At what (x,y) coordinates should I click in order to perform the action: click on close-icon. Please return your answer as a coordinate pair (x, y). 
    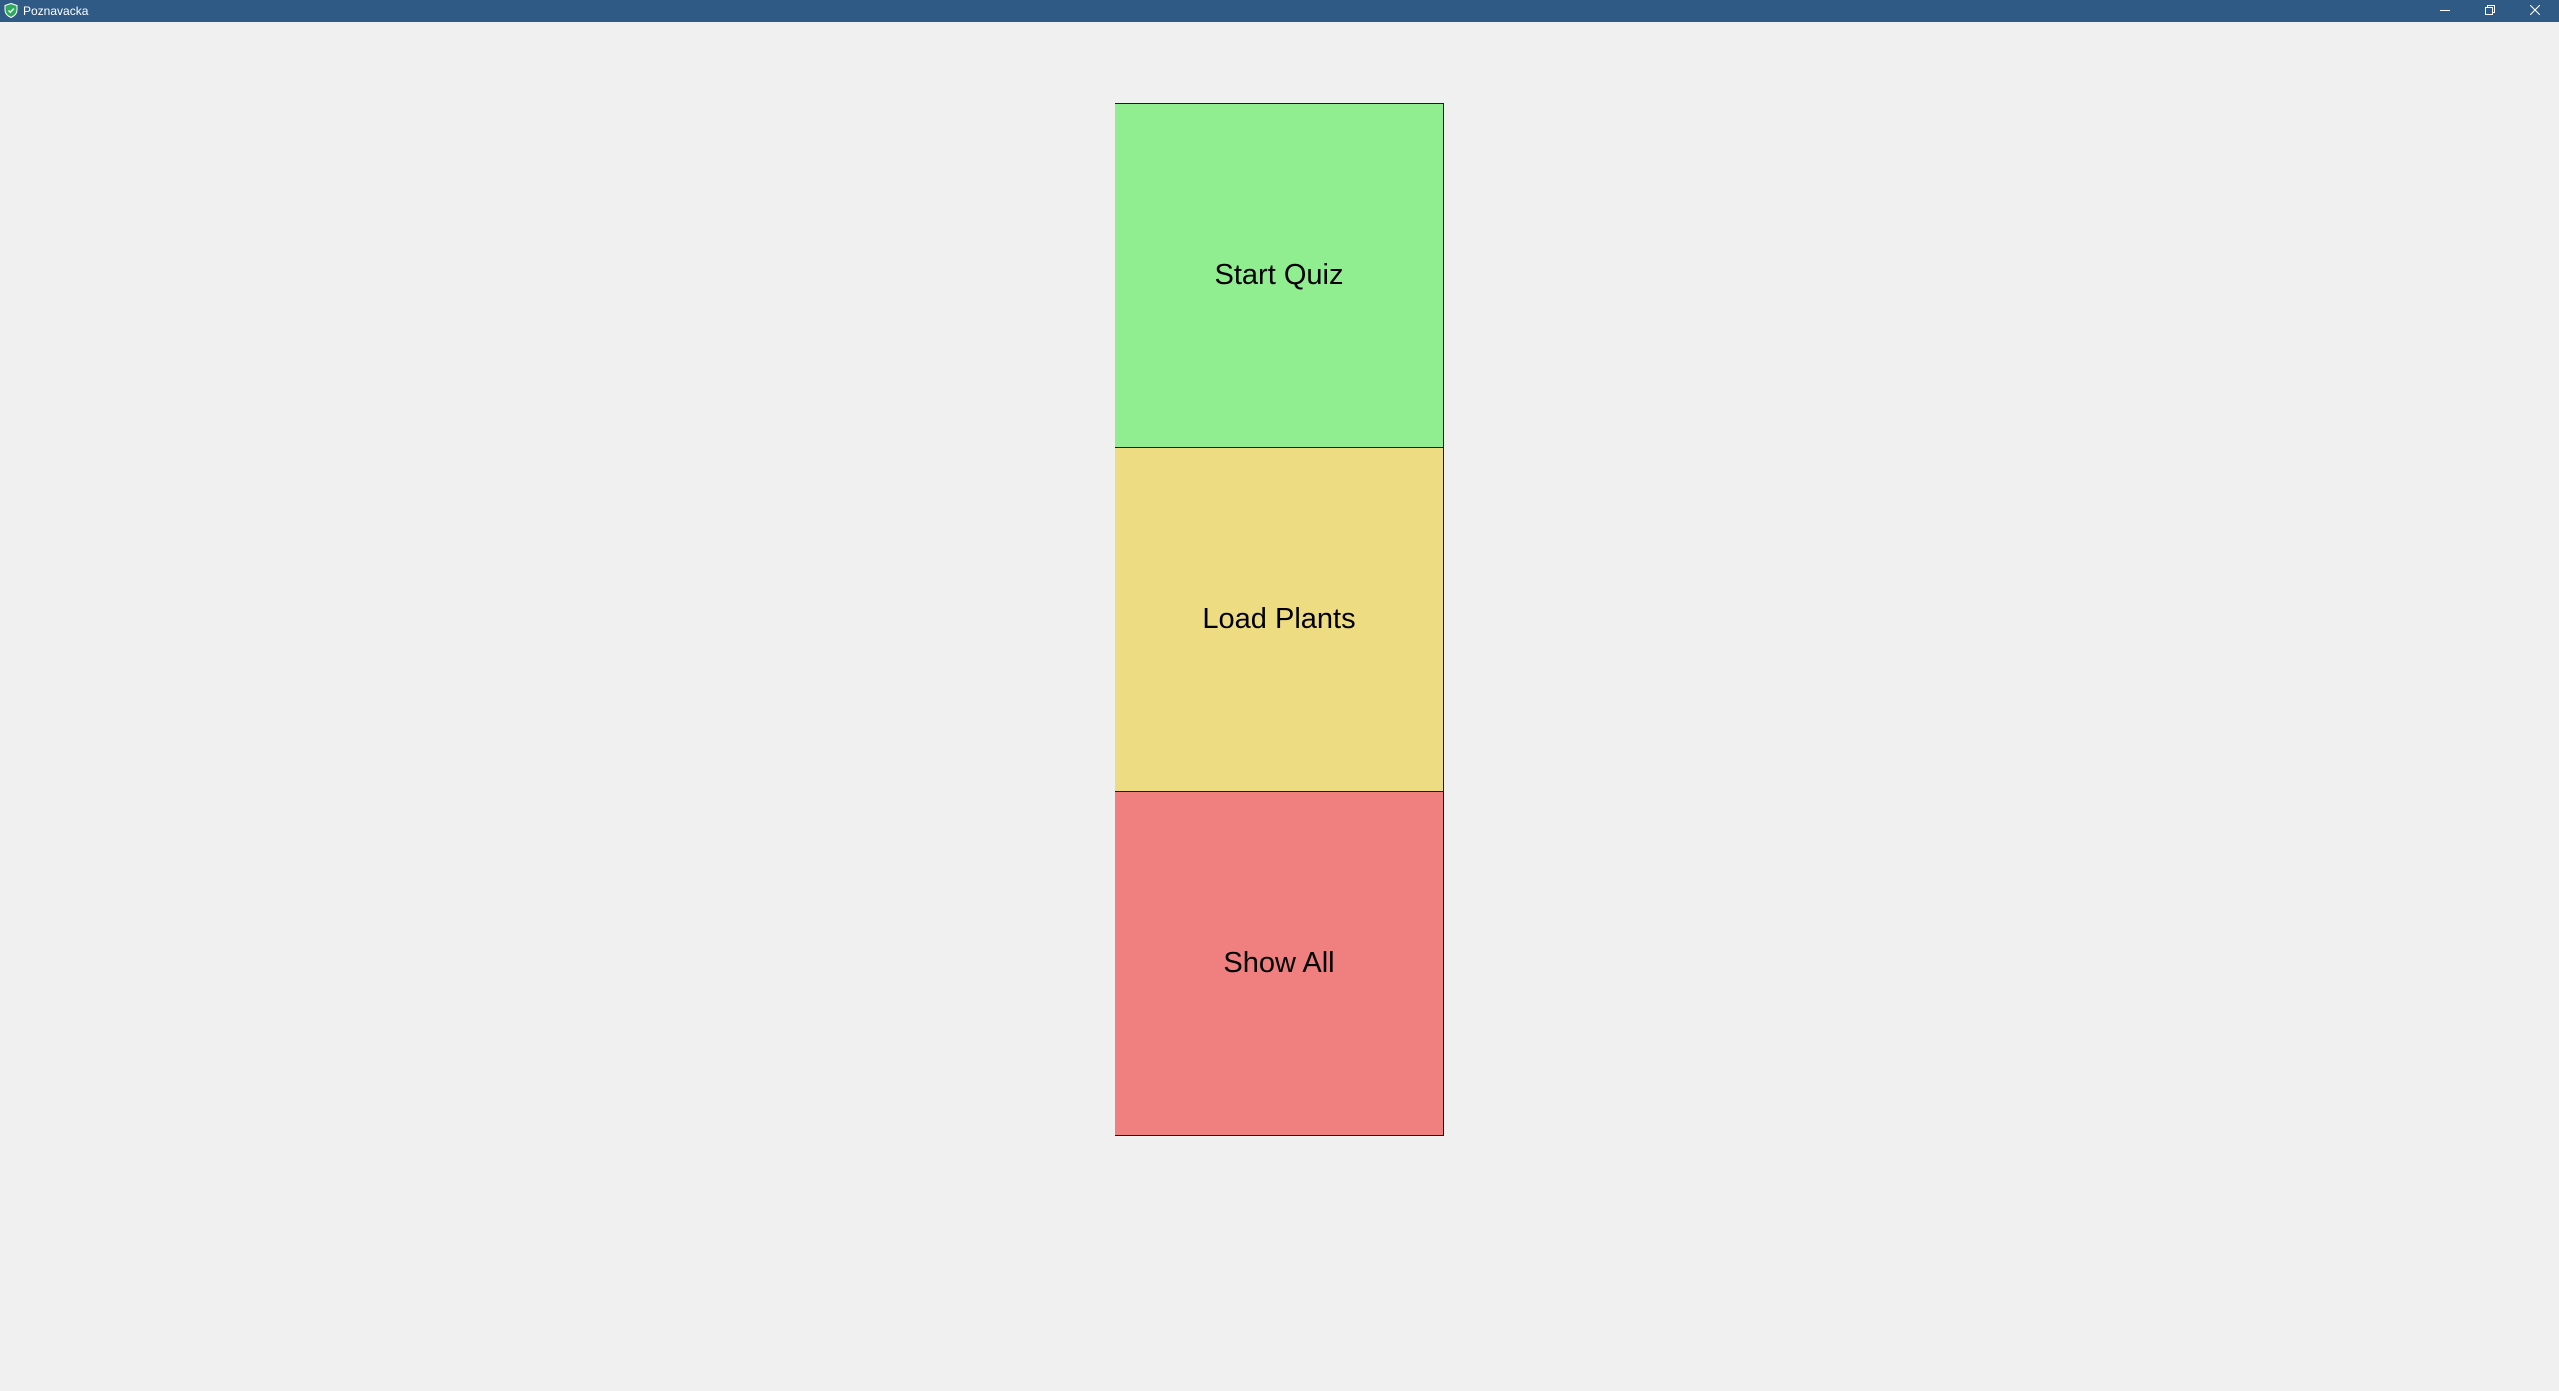
    Looking at the image, I should click on (2534, 11).